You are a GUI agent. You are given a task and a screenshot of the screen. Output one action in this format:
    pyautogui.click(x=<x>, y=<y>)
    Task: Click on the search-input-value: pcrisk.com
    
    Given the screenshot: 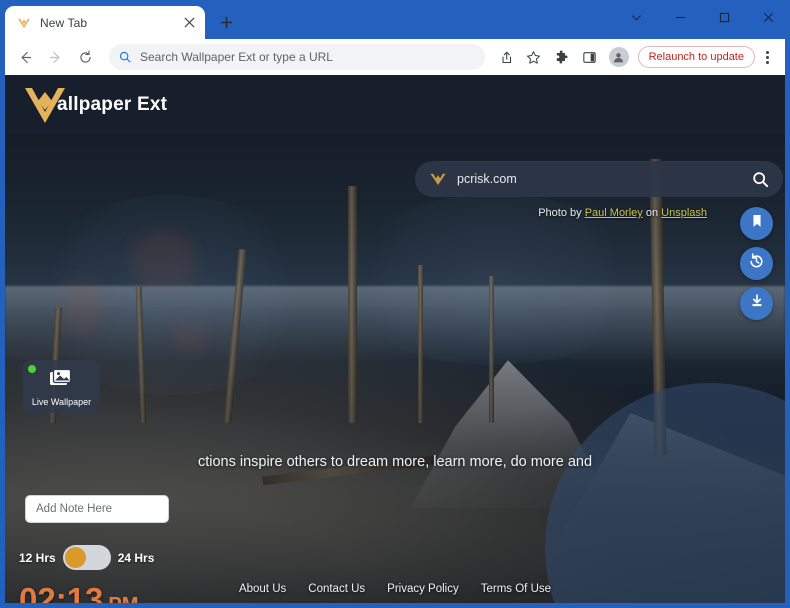 What is the action you would take?
    pyautogui.click(x=487, y=179)
    